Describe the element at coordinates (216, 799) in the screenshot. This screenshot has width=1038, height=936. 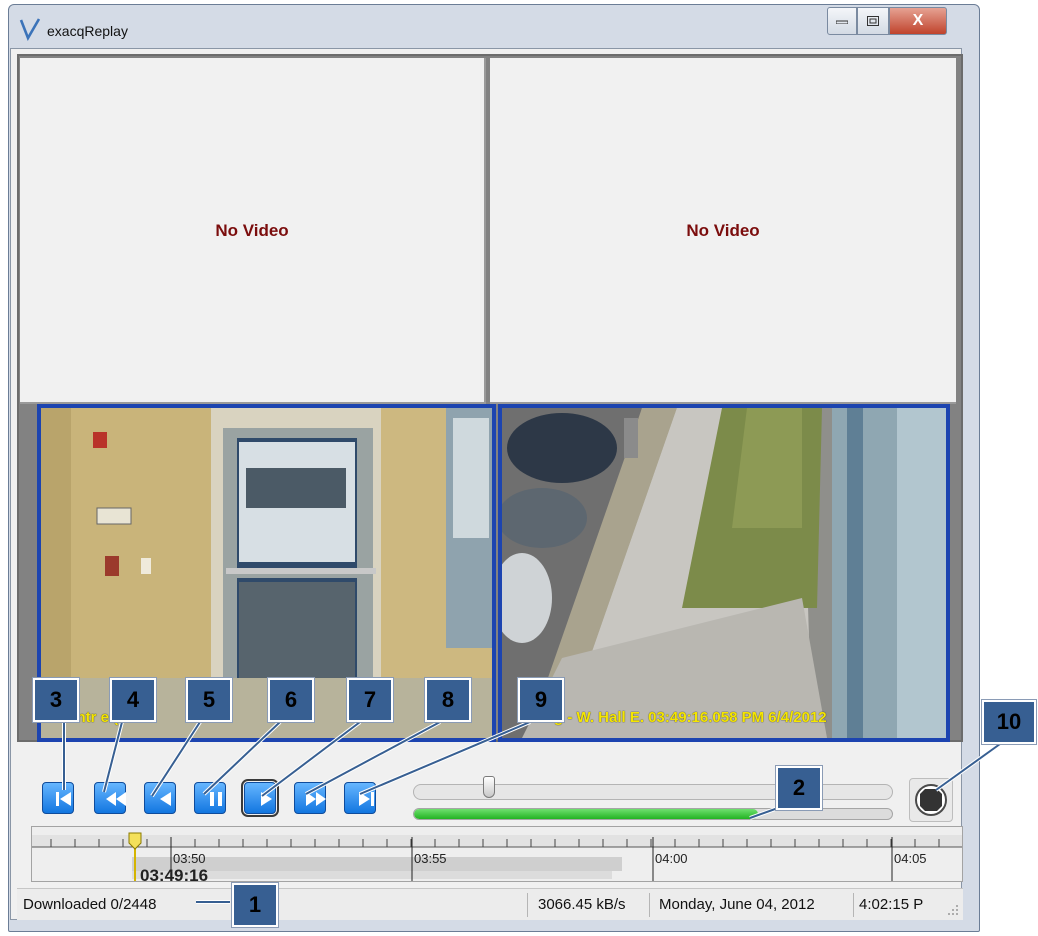
I see `pause-icon` at that location.